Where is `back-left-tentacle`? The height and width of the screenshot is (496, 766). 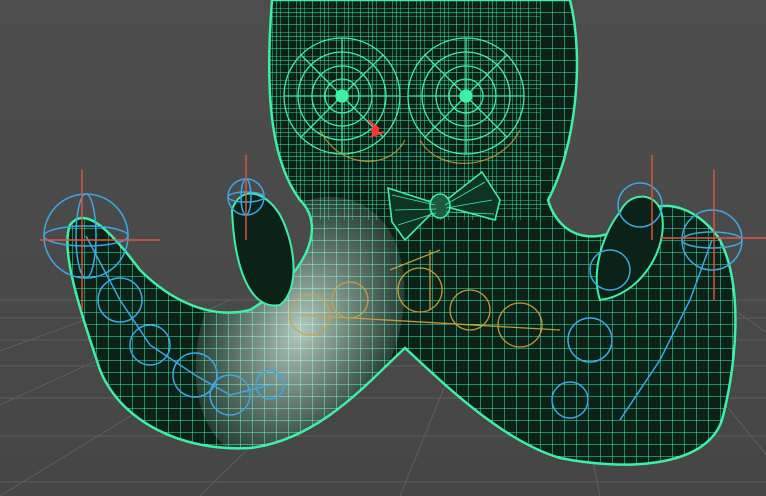
back-left-tentacle is located at coordinates (262, 249).